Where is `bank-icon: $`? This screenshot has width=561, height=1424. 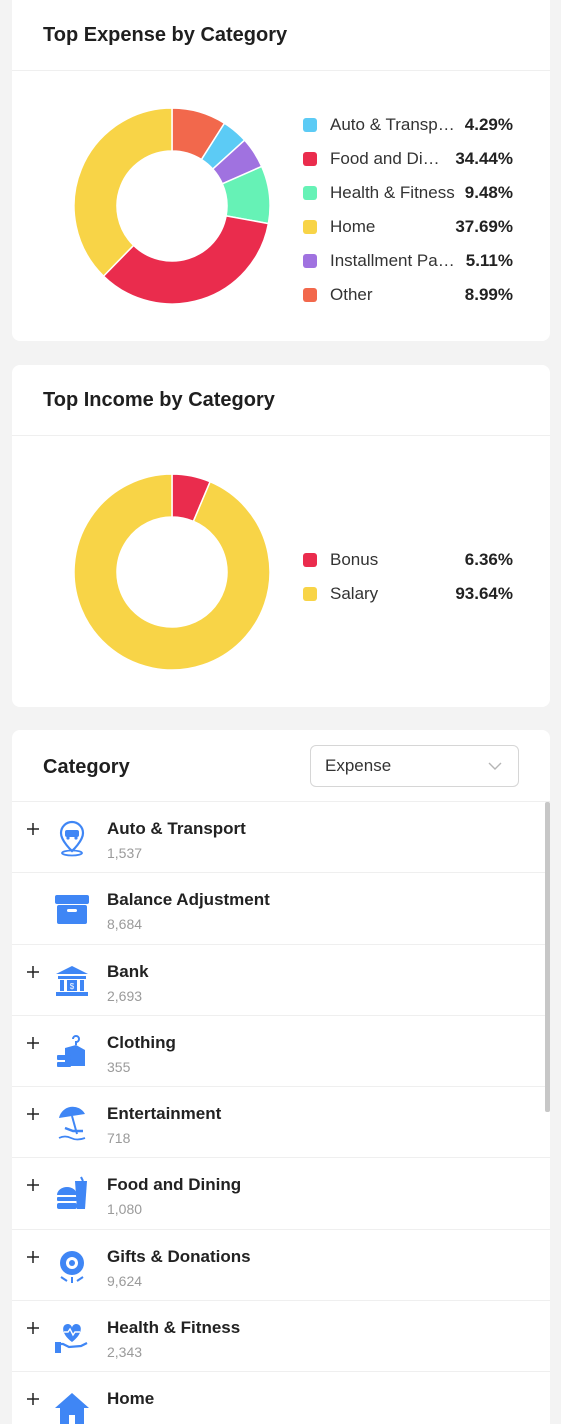
bank-icon: $ is located at coordinates (72, 980).